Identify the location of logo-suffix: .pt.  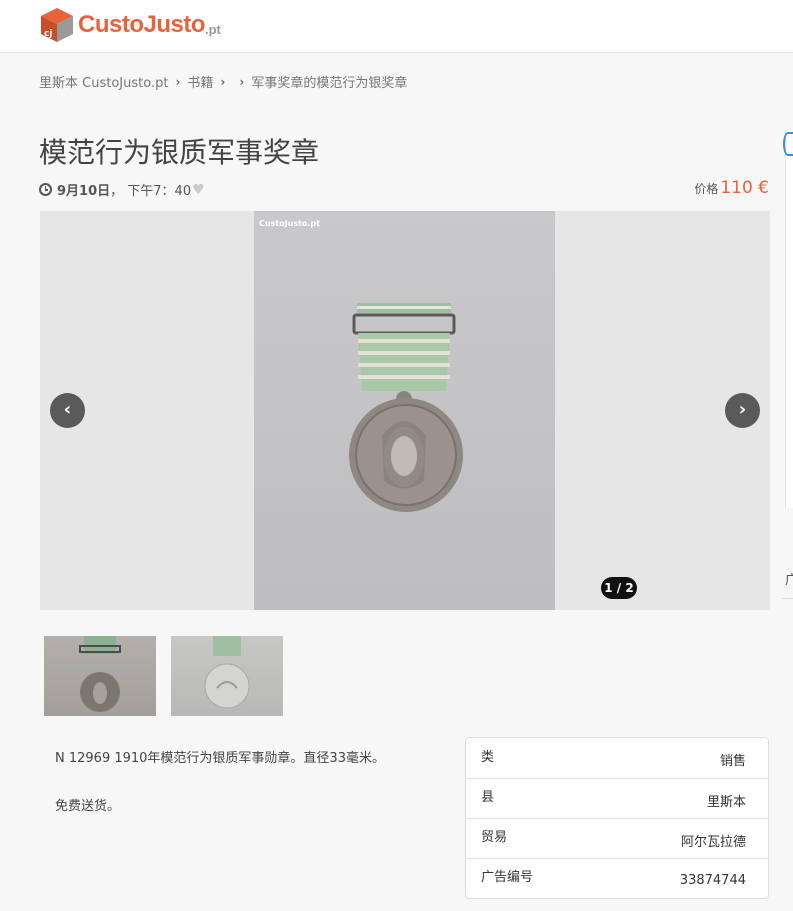
(213, 29).